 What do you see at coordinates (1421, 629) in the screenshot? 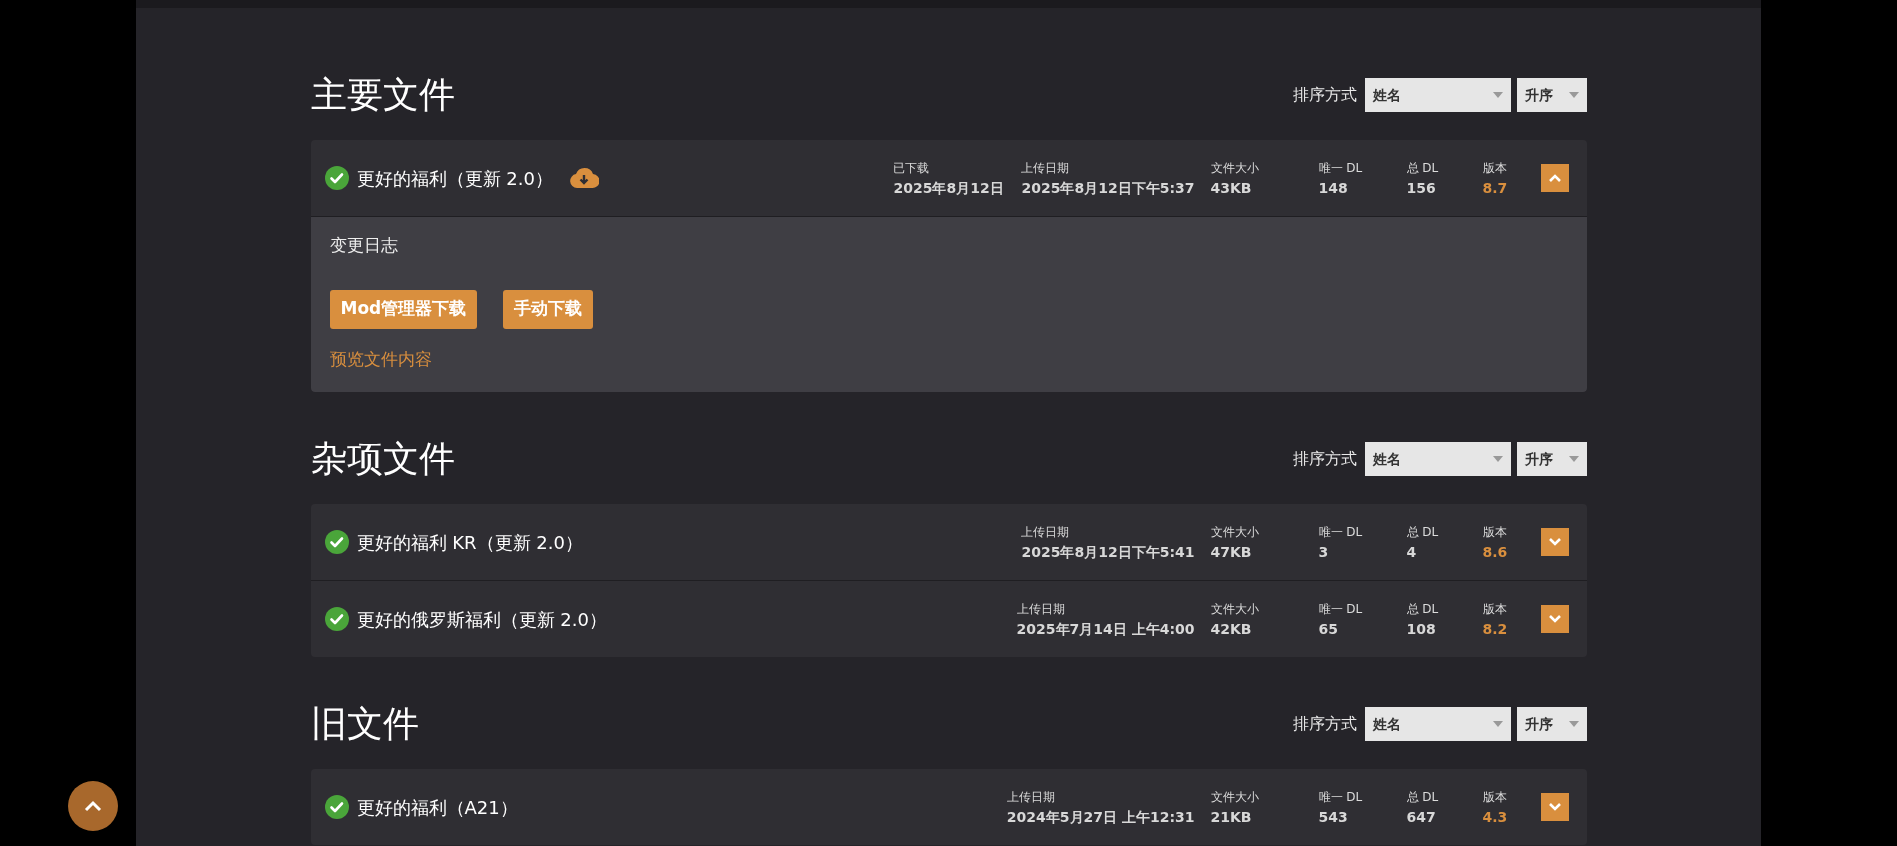
I see `stat-value: 108` at bounding box center [1421, 629].